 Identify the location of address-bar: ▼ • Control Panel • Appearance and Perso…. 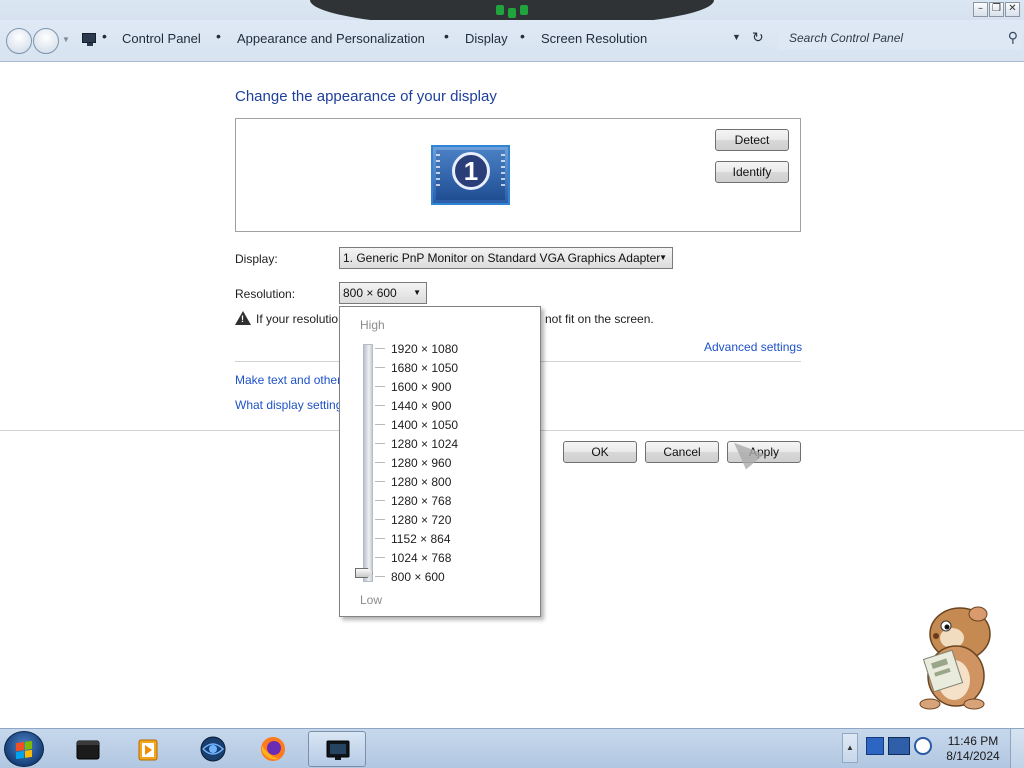
(512, 41).